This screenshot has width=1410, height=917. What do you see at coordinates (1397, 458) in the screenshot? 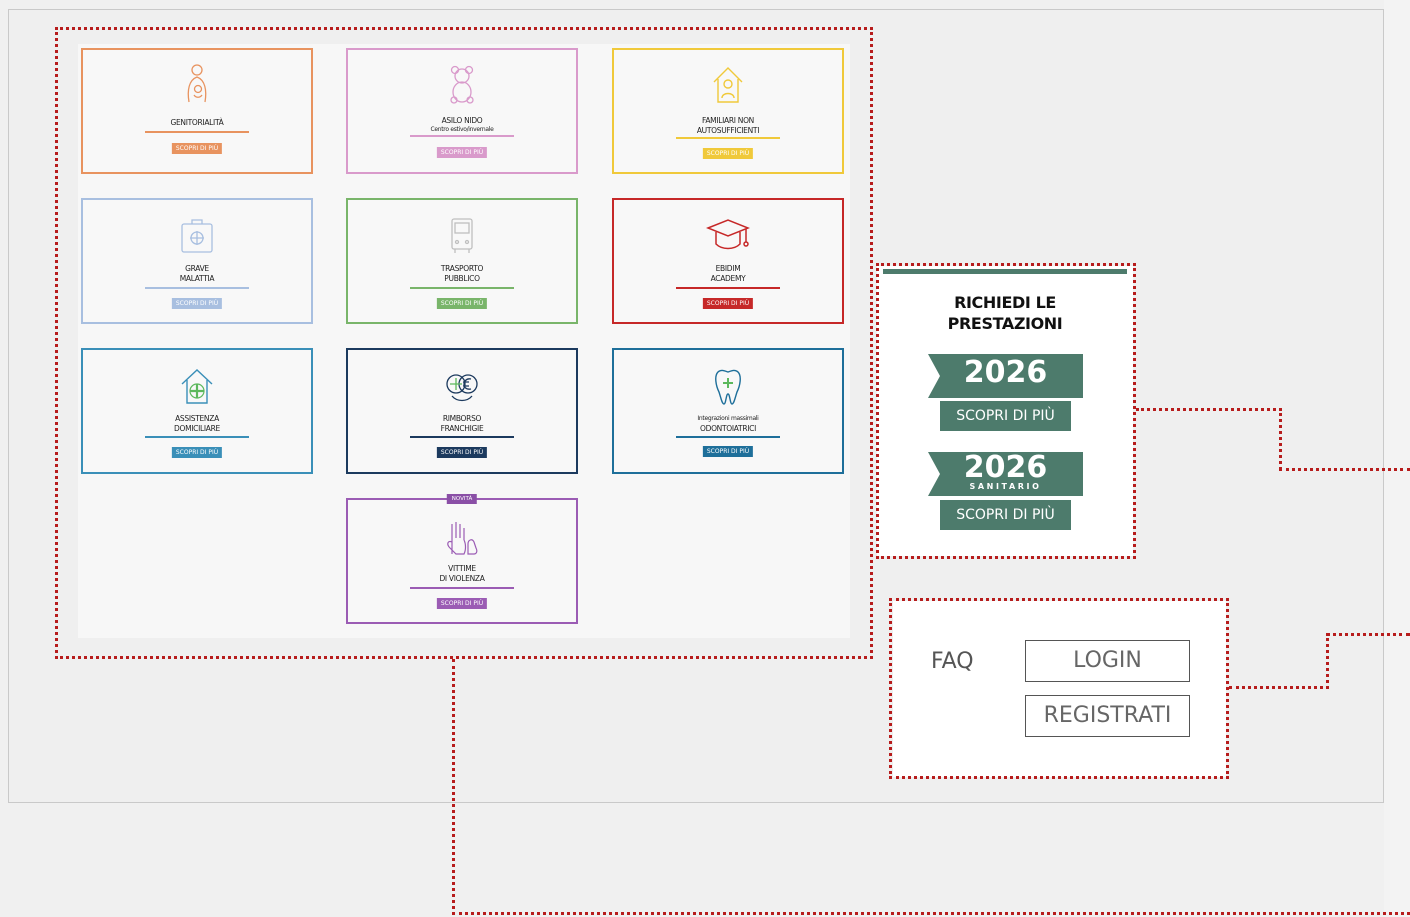
I see `right-edge-strip` at bounding box center [1397, 458].